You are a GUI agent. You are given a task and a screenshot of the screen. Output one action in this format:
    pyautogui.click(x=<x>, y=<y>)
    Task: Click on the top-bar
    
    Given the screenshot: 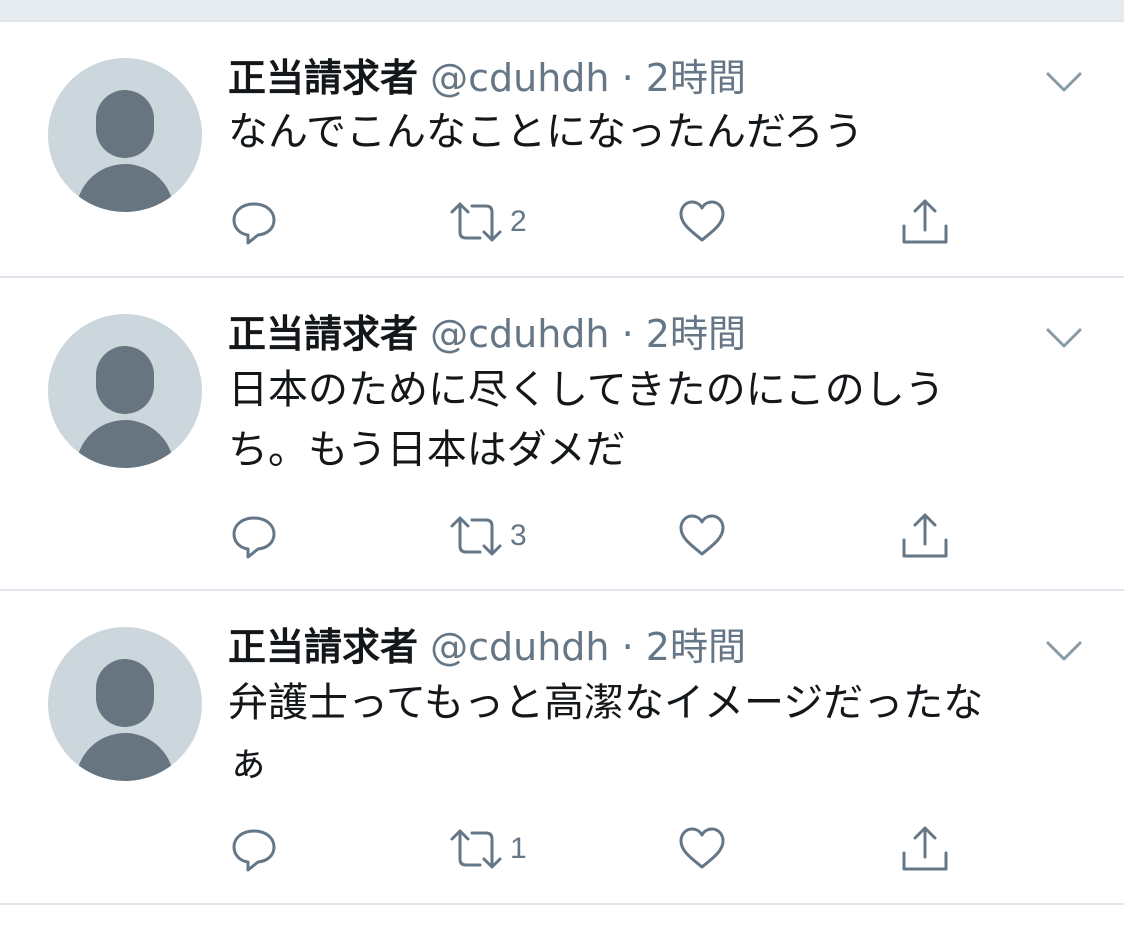 What is the action you would take?
    pyautogui.click(x=562, y=11)
    